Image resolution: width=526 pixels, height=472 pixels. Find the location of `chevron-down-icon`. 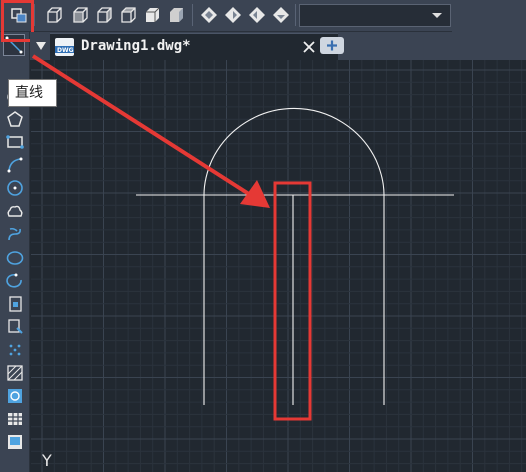

chevron-down-icon is located at coordinates (437, 15).